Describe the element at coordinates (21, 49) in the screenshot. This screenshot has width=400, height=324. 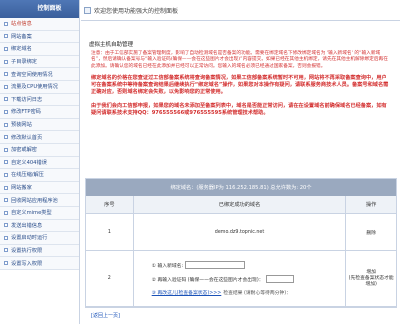
I see `sidebar-item-label: 绑定域名` at that location.